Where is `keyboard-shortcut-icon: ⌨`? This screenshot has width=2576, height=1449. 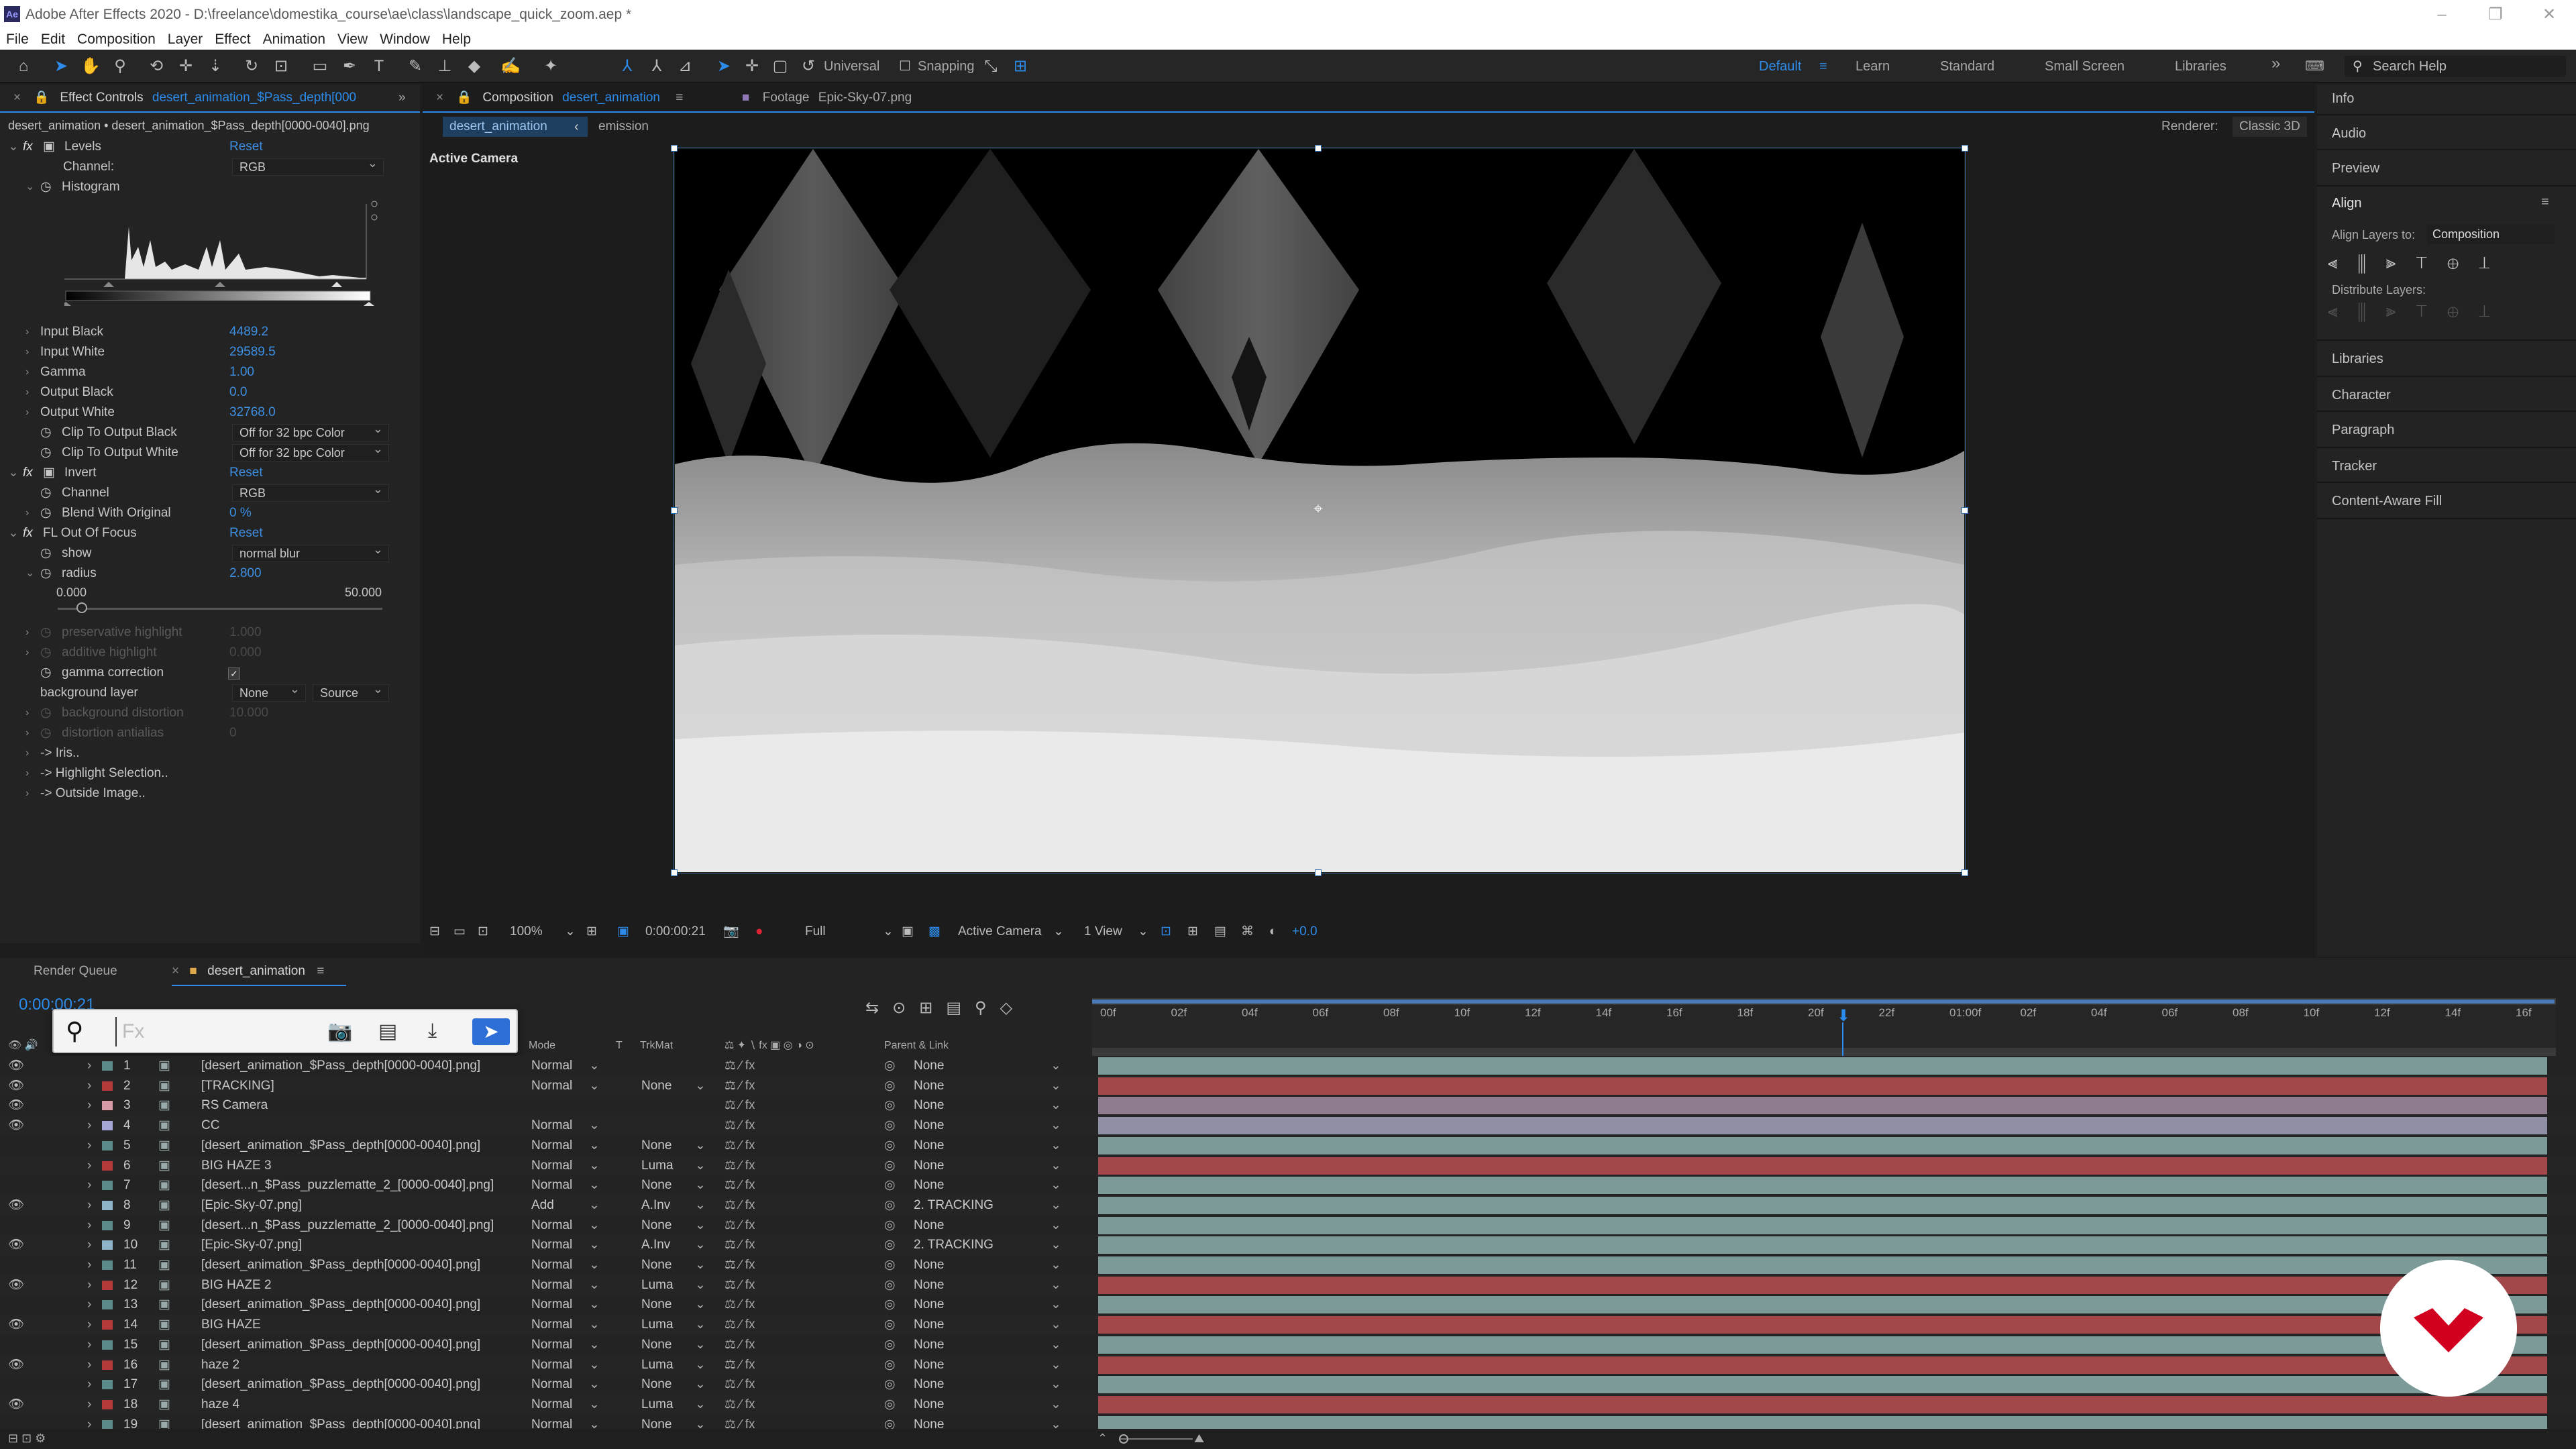 keyboard-shortcut-icon: ⌨ is located at coordinates (2314, 66).